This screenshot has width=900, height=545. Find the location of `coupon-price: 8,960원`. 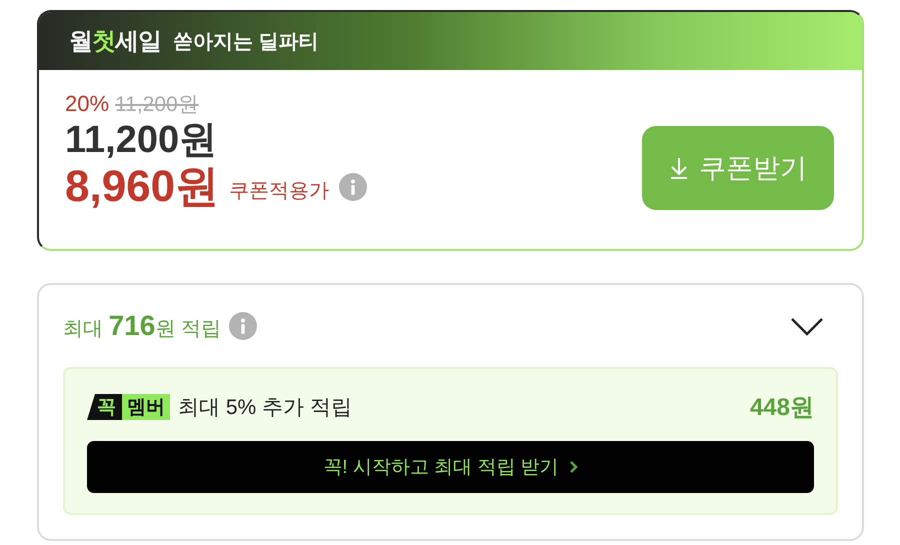

coupon-price: 8,960원 is located at coordinates (142, 187).